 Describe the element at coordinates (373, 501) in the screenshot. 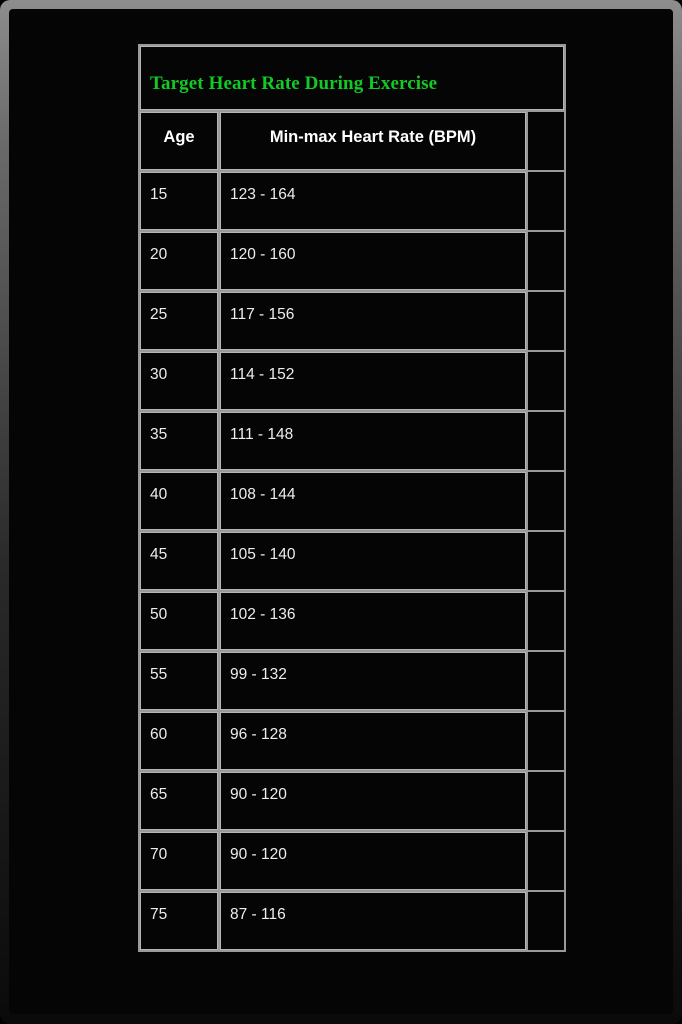

I see `cell-heart-rate: 108 - 144` at that location.